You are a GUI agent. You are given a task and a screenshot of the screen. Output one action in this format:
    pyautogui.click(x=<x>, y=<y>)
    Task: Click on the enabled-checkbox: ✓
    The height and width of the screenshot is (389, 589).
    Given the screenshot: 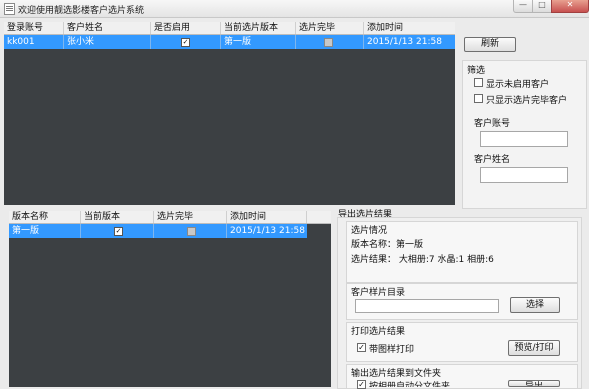 What is the action you would take?
    pyautogui.click(x=185, y=42)
    